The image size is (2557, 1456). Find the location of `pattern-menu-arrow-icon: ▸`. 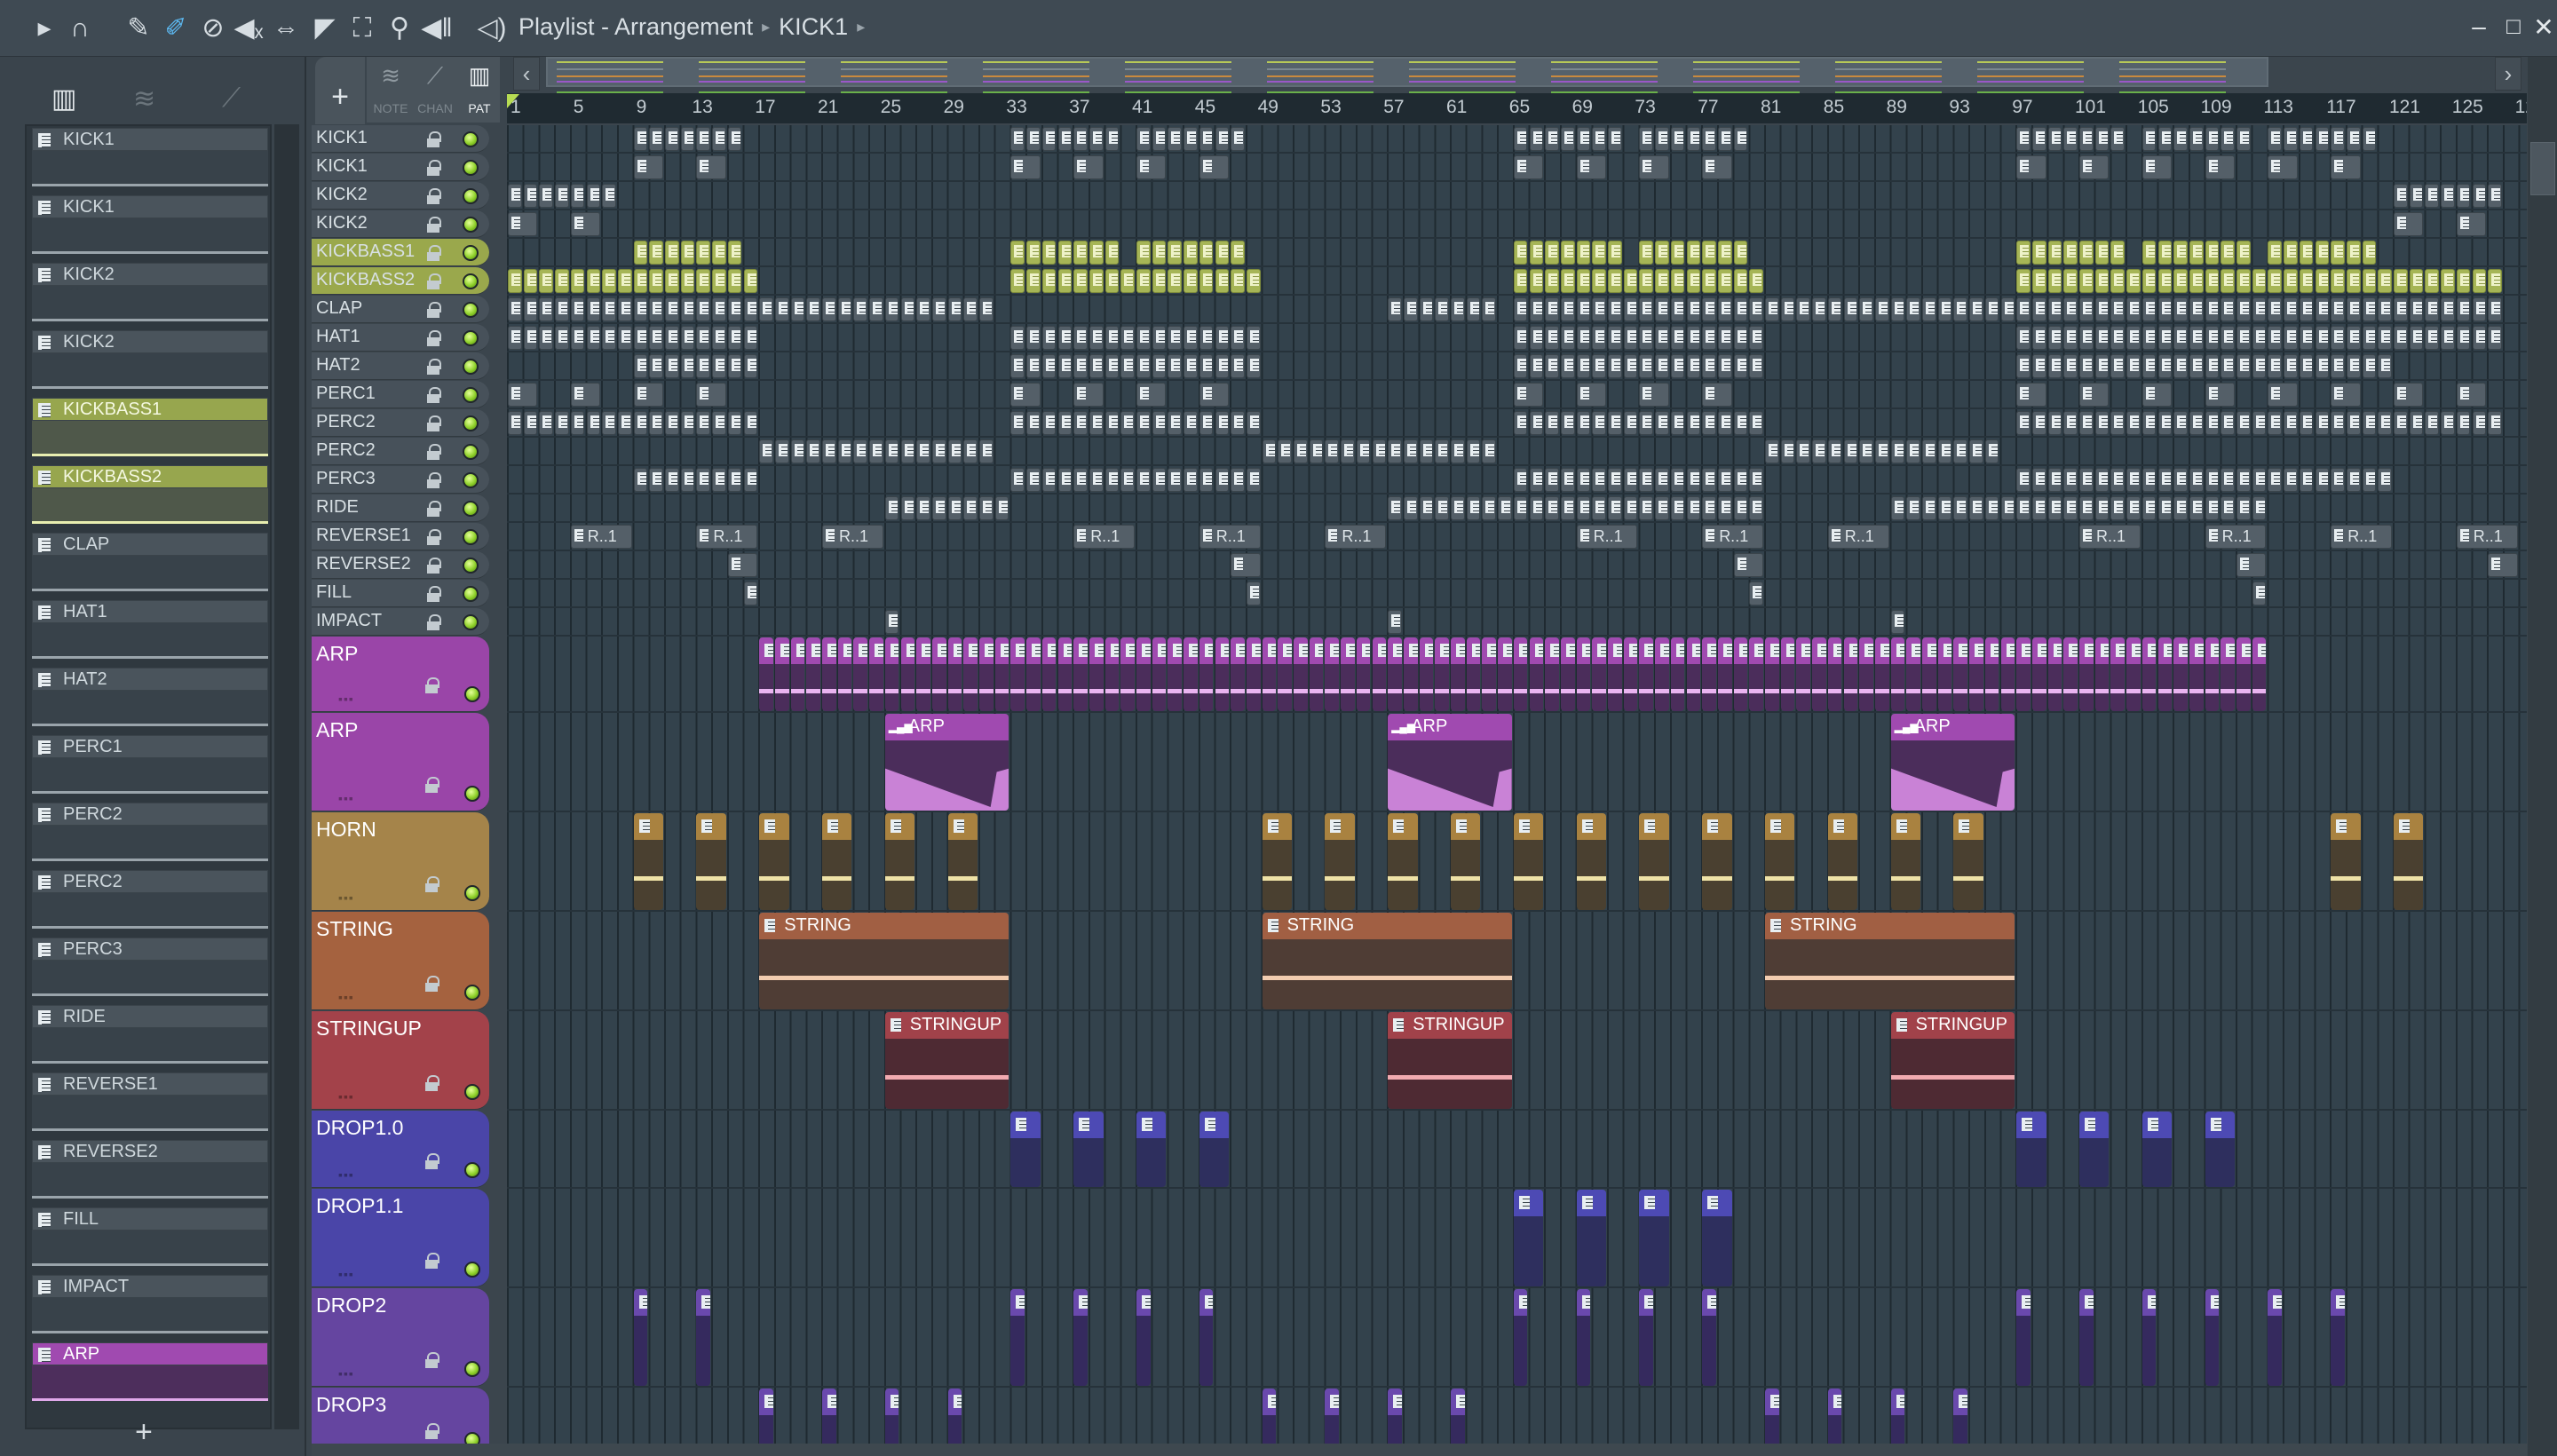

pattern-menu-arrow-icon: ▸ is located at coordinates (861, 27).